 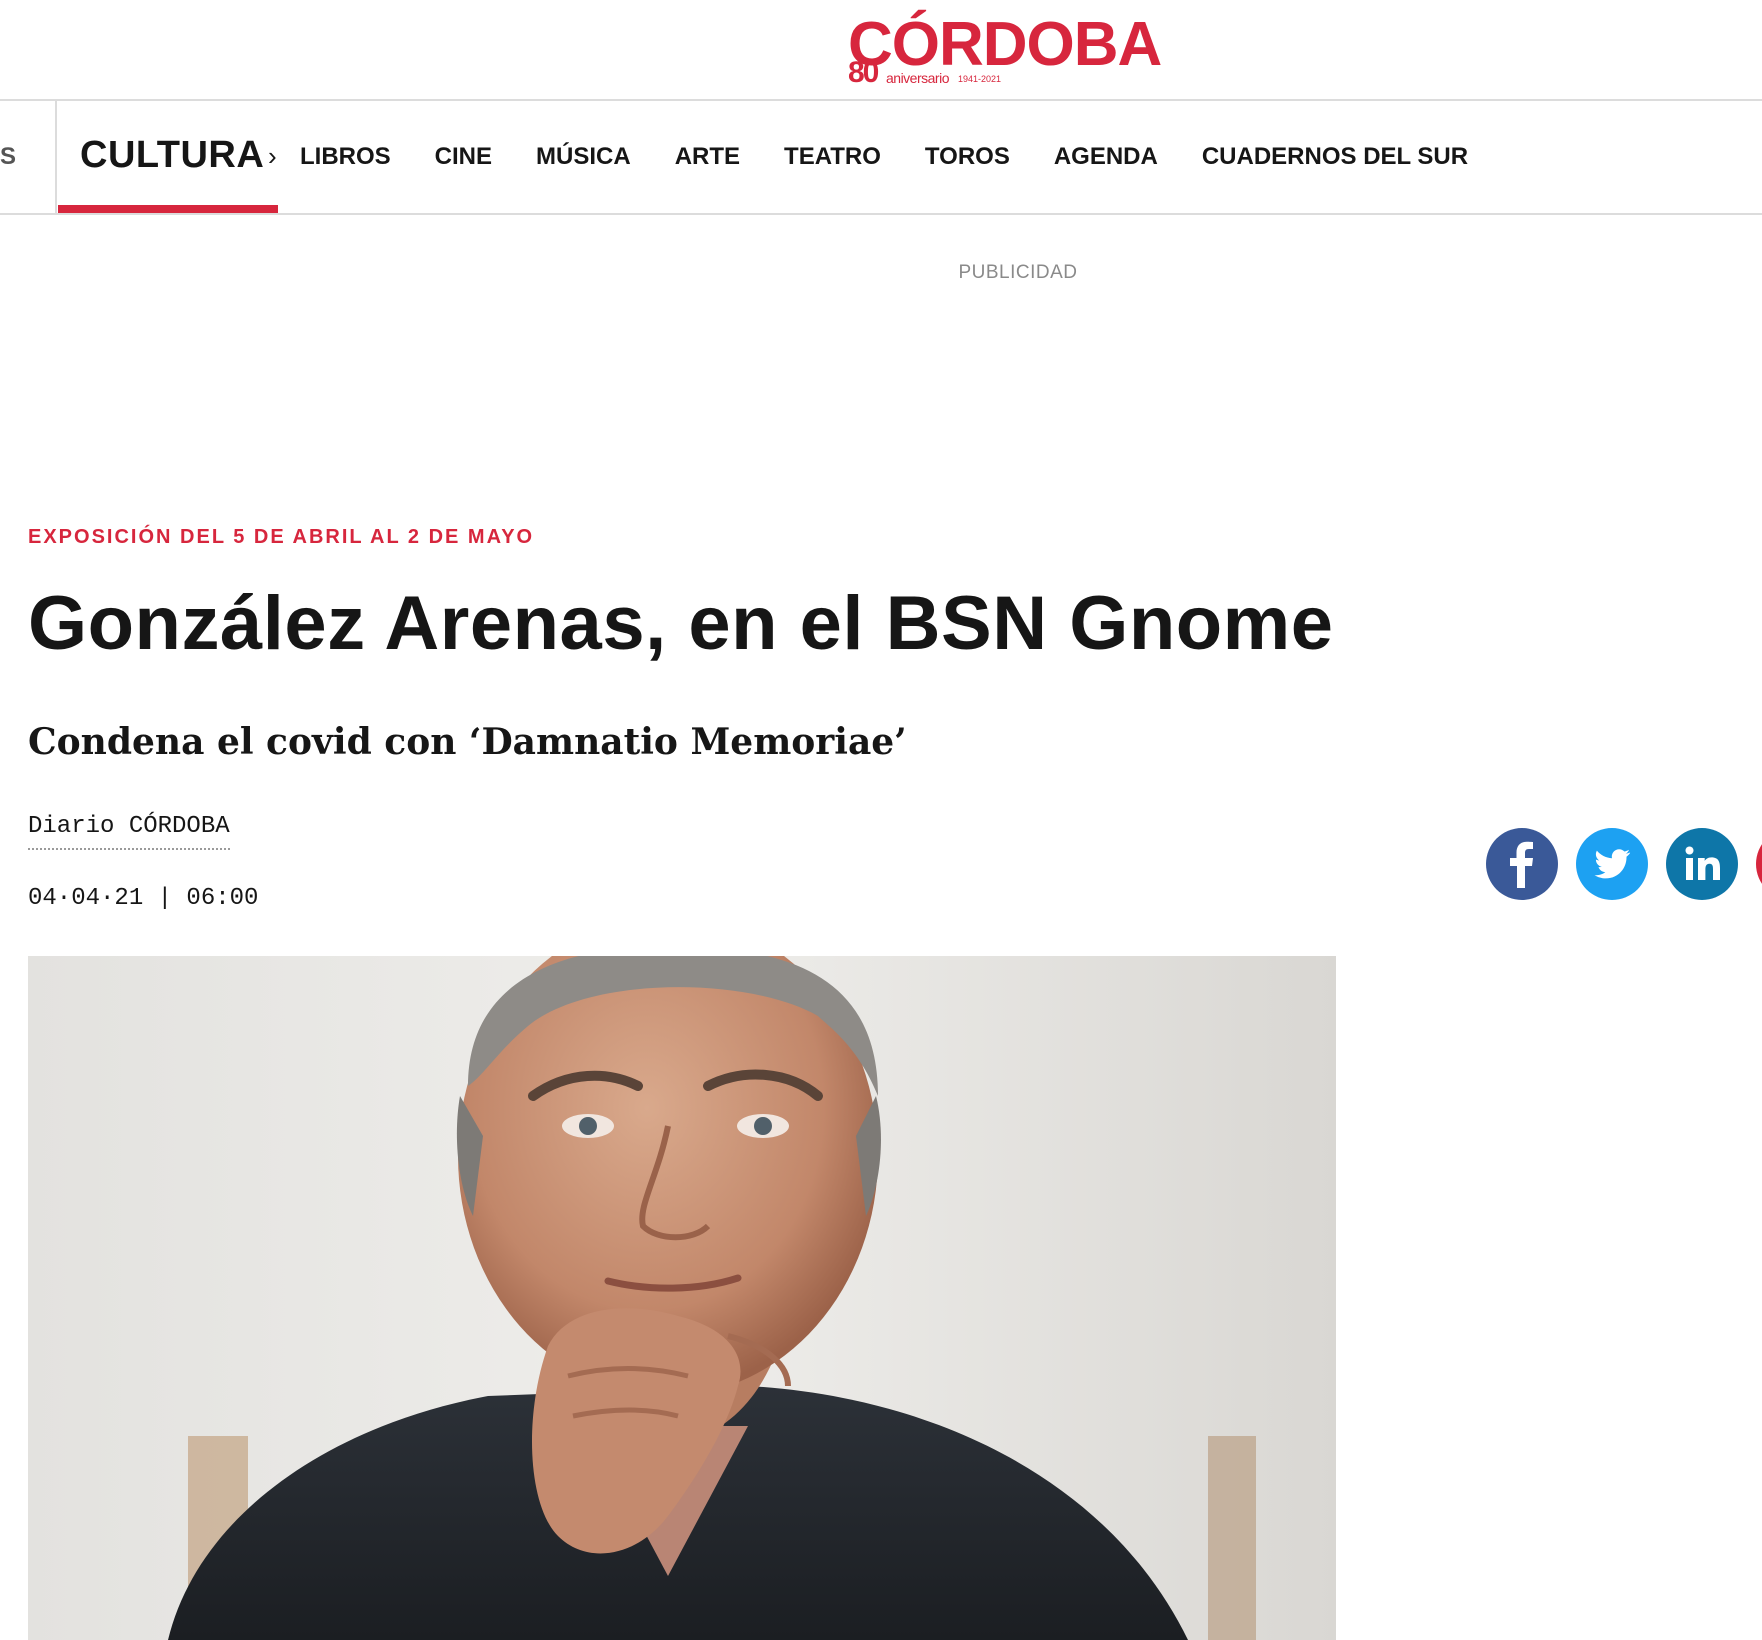 I want to click on chevron-right-icon: ›, so click(x=272, y=156).